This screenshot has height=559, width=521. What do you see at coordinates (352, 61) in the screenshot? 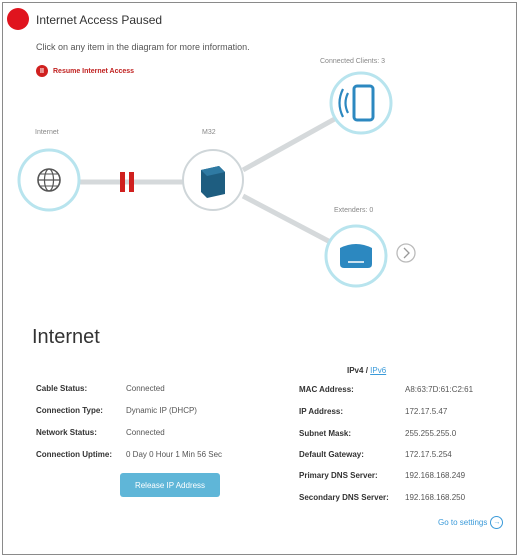
I see `clients-node-label: Connected Clients: 3` at bounding box center [352, 61].